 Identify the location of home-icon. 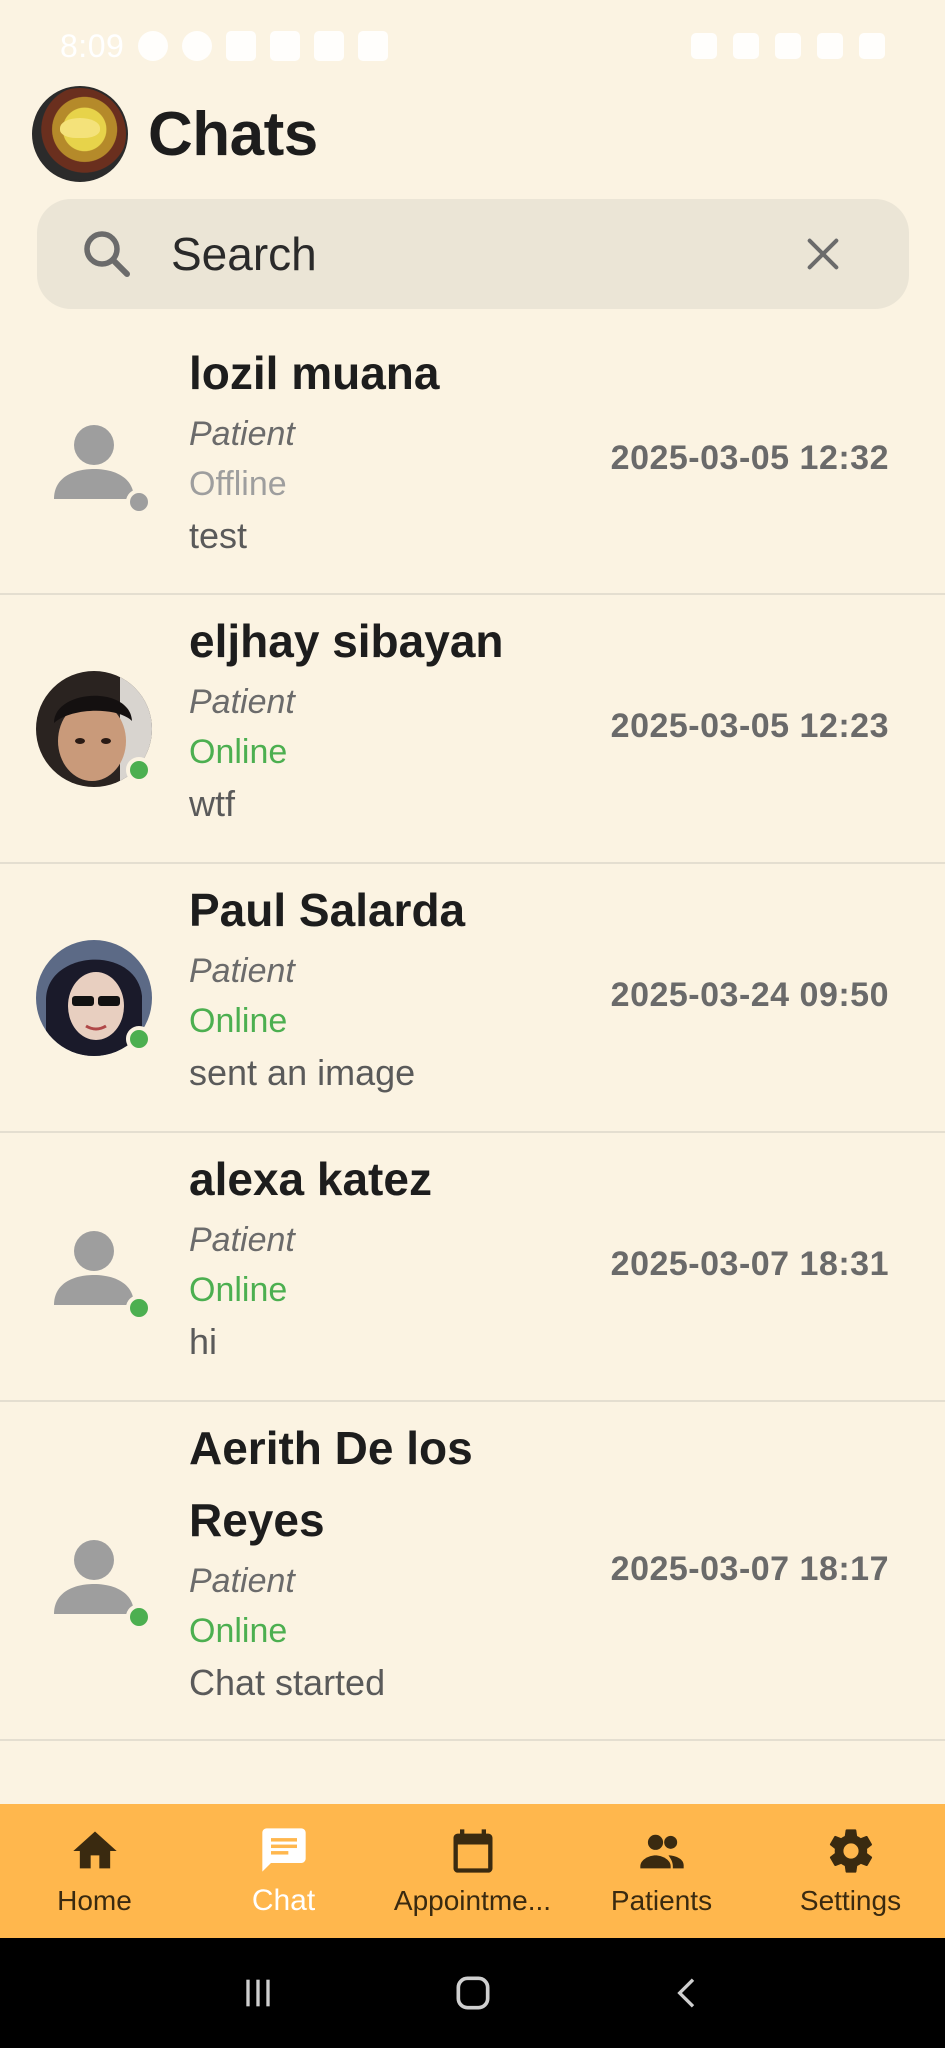
(94, 1850).